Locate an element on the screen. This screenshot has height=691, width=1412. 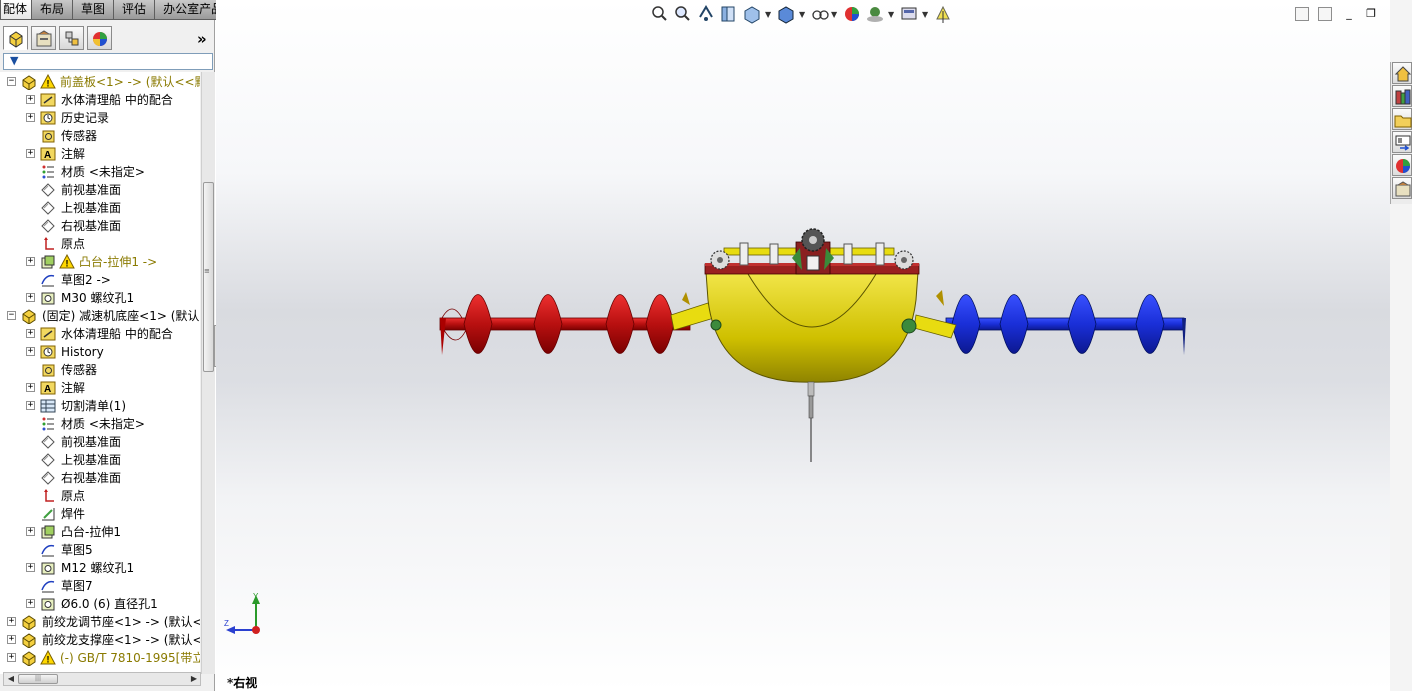
tree-item-label: 水体清理船 中的配合 is located at coordinates (117, 100).